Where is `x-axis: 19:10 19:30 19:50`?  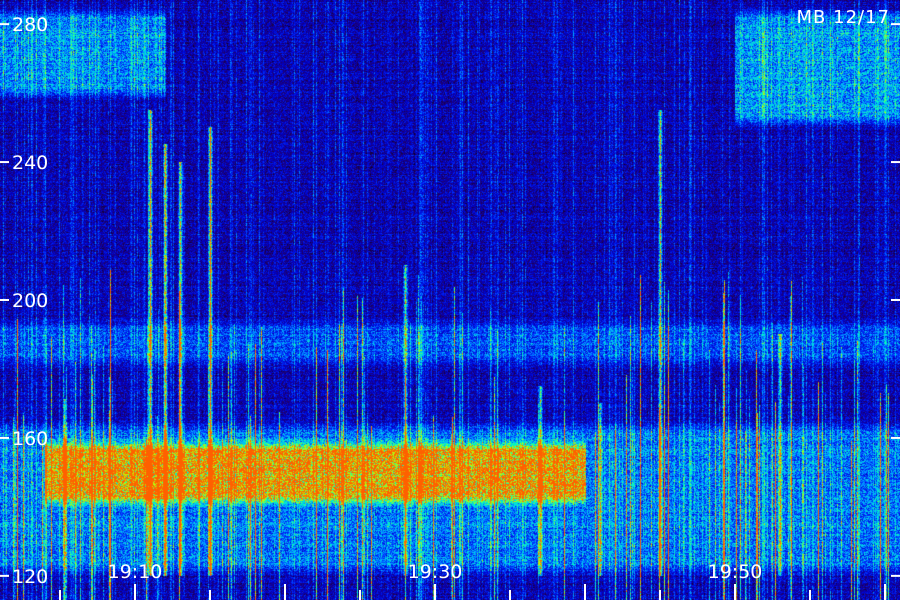 x-axis: 19:10 19:30 19:50 is located at coordinates (472, 580).